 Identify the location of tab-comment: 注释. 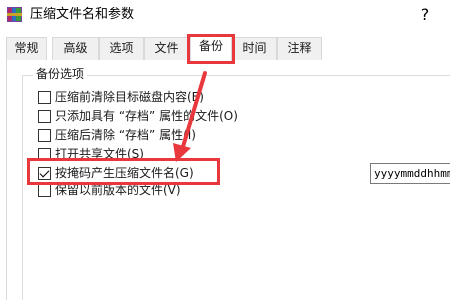
(299, 48).